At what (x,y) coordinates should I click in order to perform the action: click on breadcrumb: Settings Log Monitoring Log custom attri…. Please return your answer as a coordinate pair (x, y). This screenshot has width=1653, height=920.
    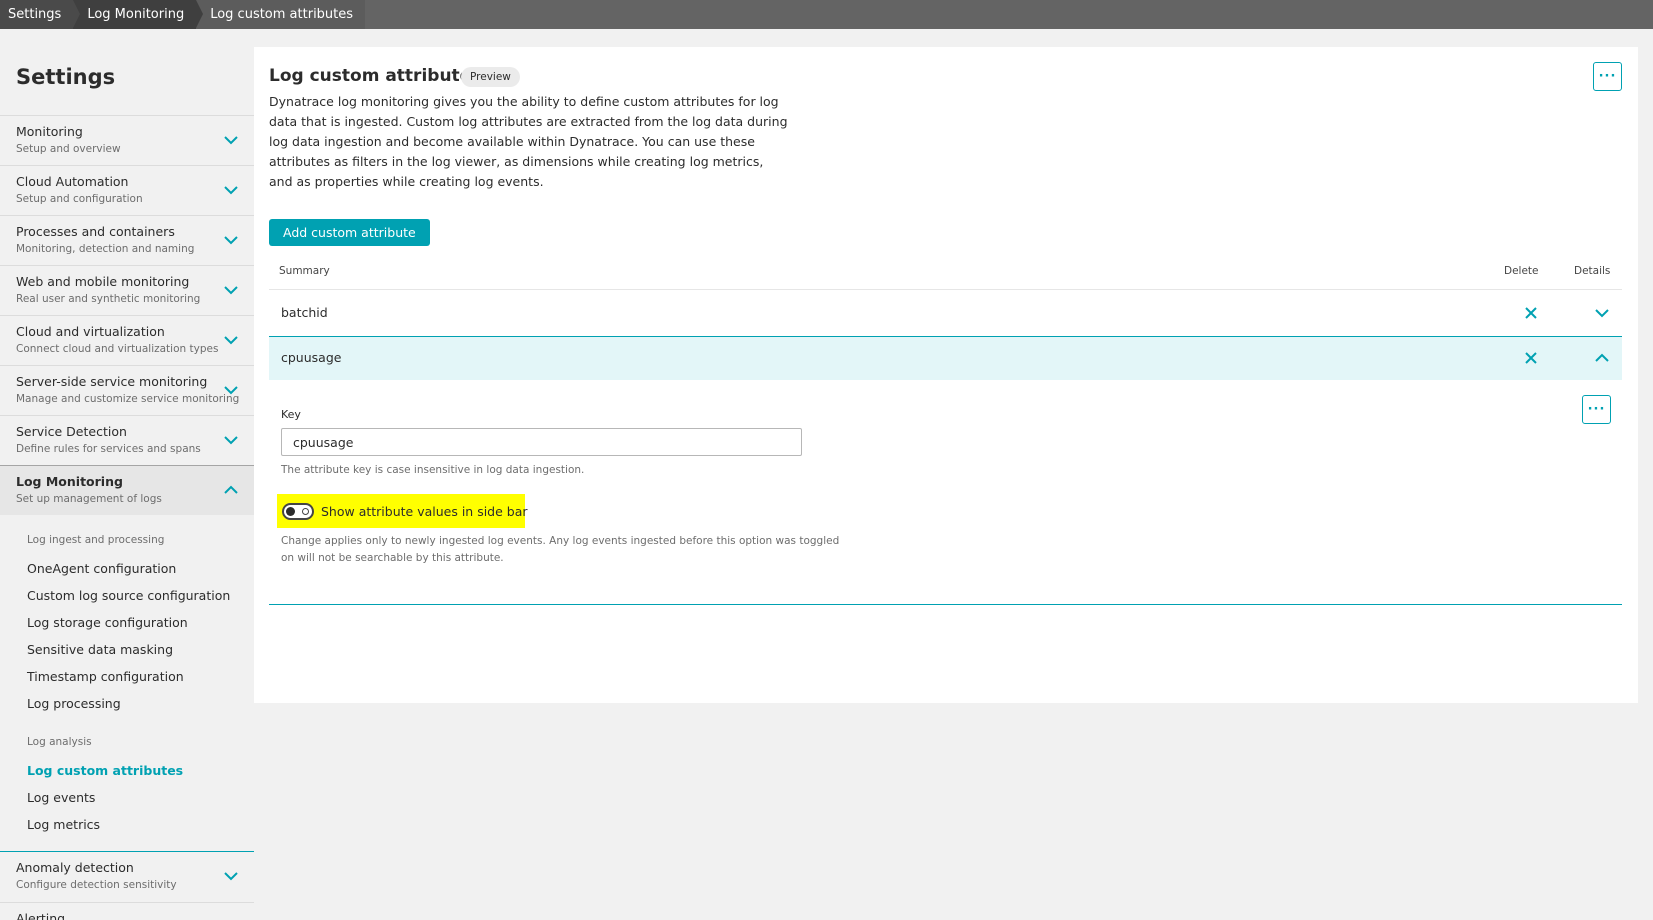
    Looking at the image, I should click on (826, 14).